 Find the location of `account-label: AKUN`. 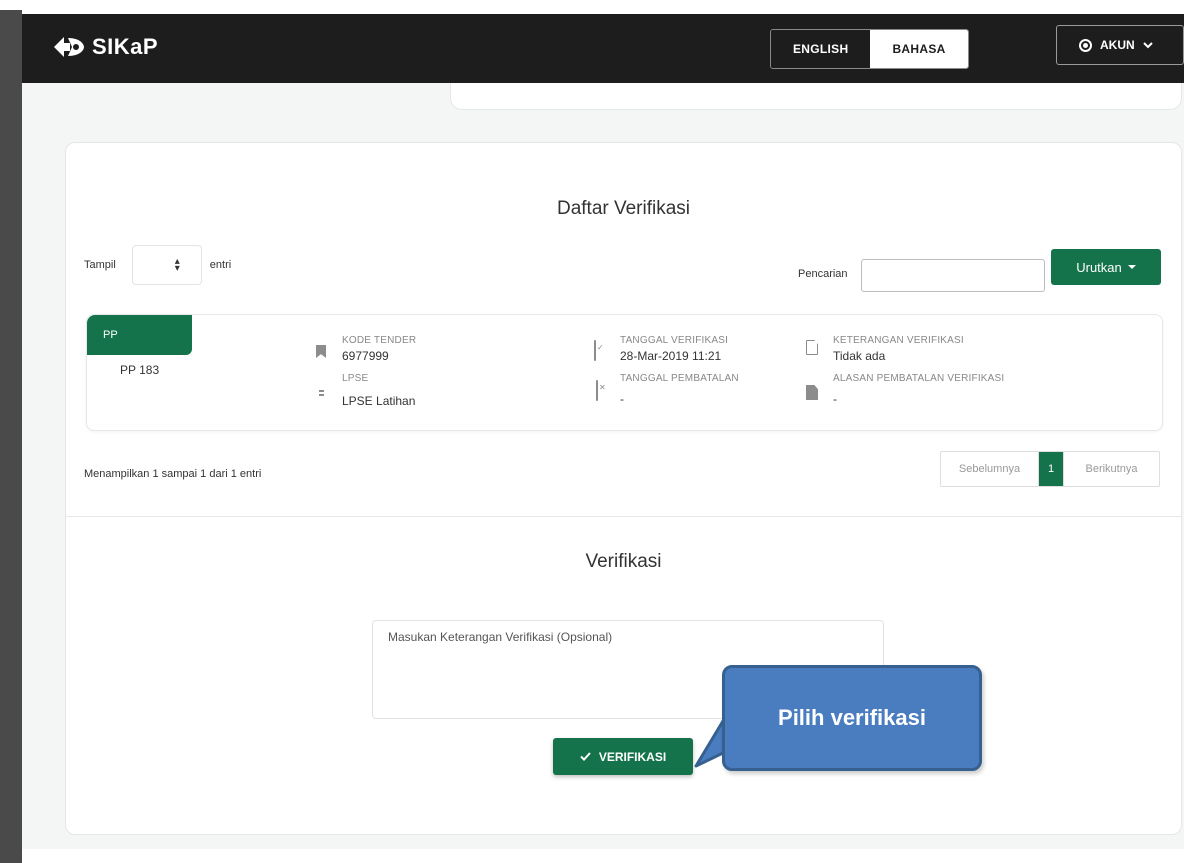

account-label: AKUN is located at coordinates (1117, 45).